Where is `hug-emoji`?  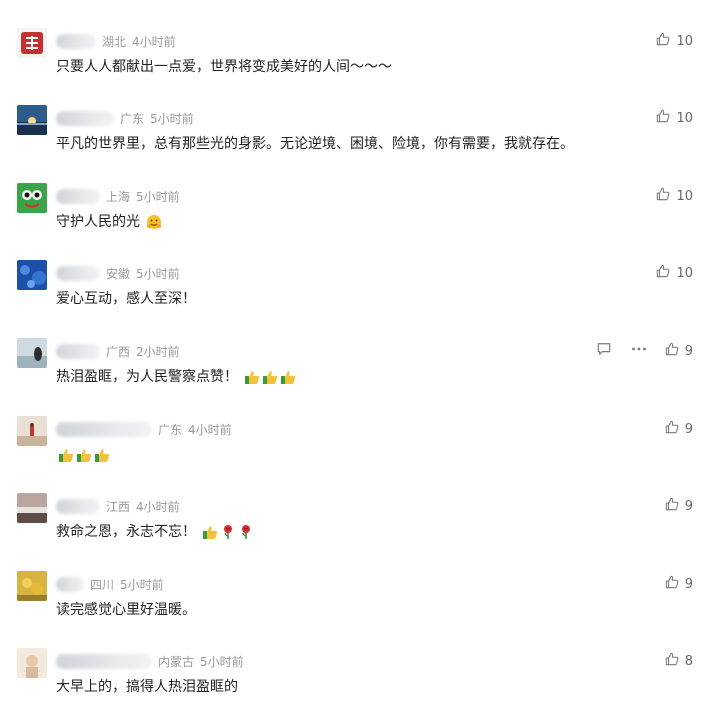
hug-emoji is located at coordinates (154, 222).